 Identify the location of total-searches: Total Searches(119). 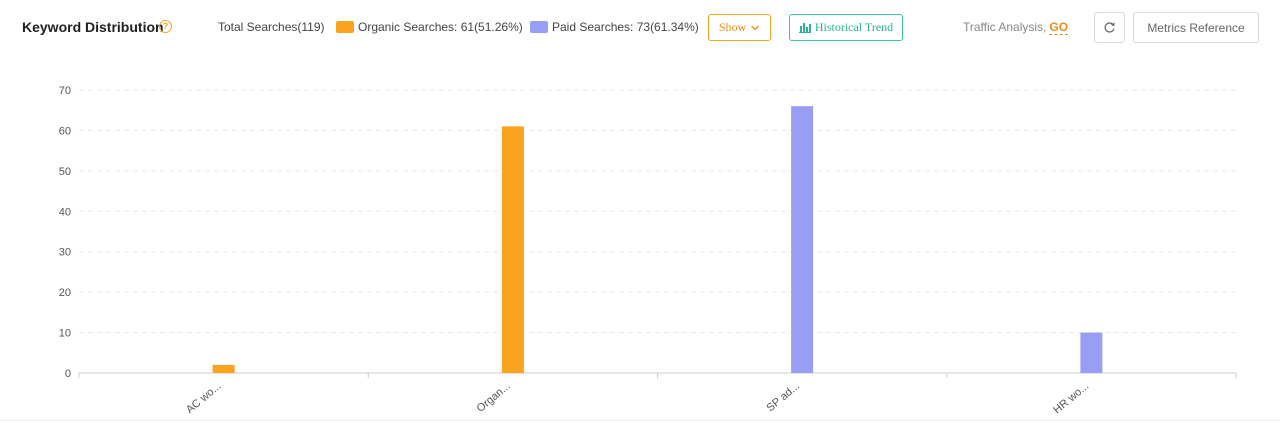
(271, 27).